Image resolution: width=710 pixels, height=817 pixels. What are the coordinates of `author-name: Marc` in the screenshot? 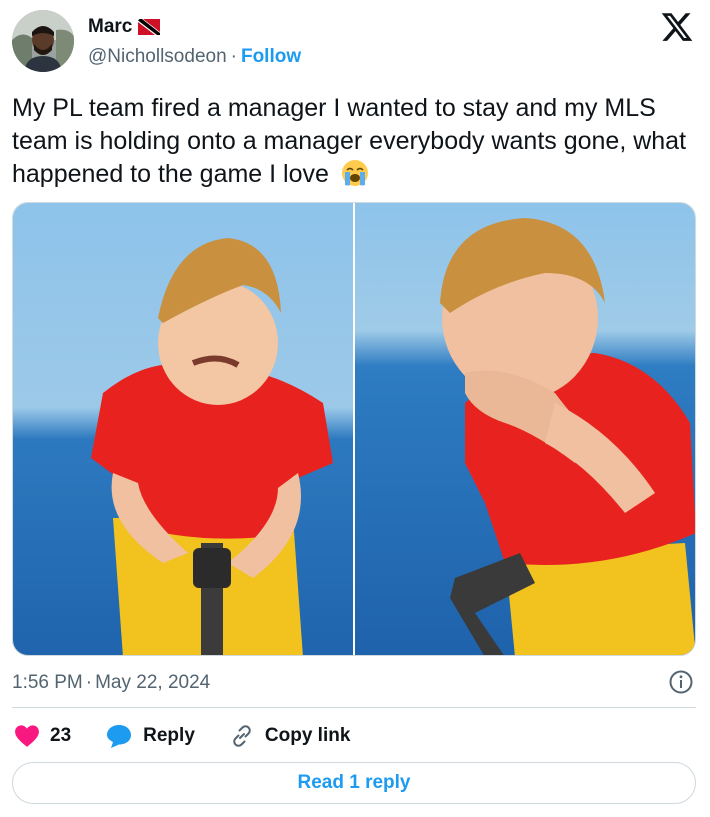 It's located at (110, 27).